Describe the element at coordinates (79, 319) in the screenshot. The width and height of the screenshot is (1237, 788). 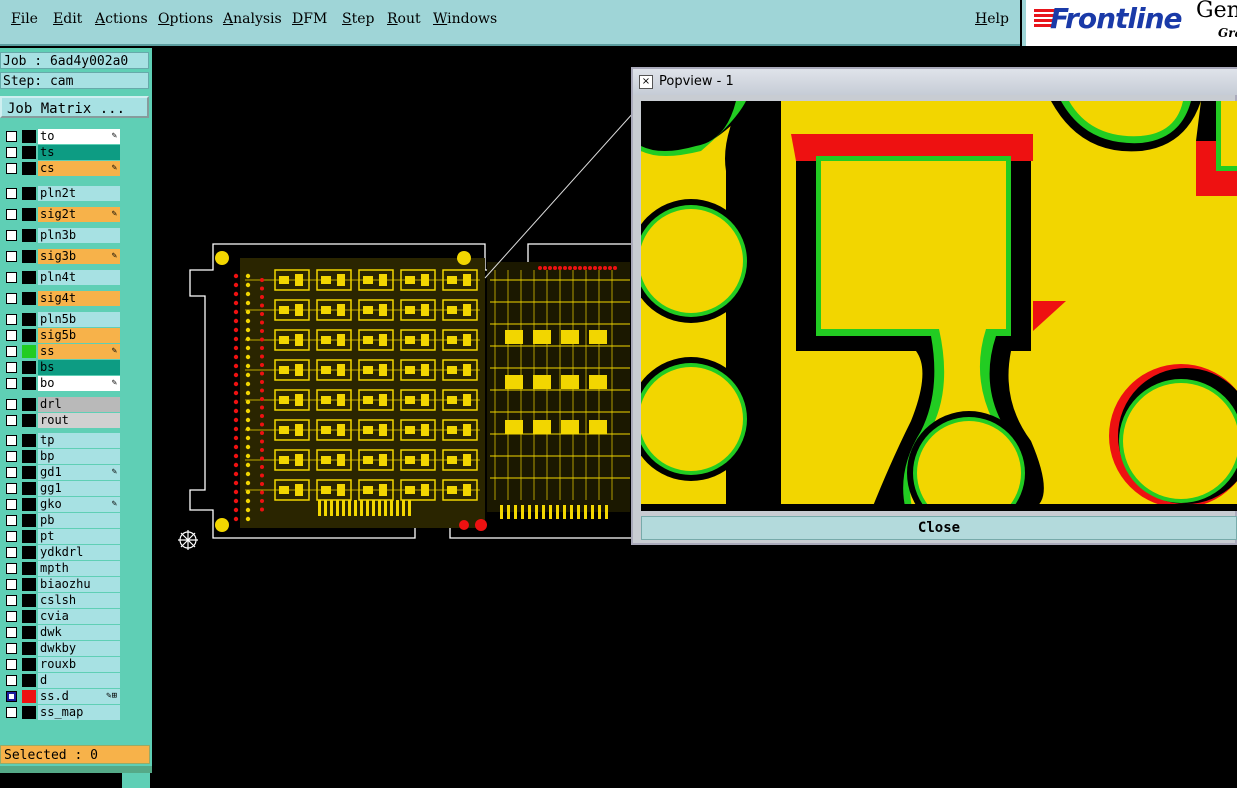
I see `layer-name: pln5b` at that location.